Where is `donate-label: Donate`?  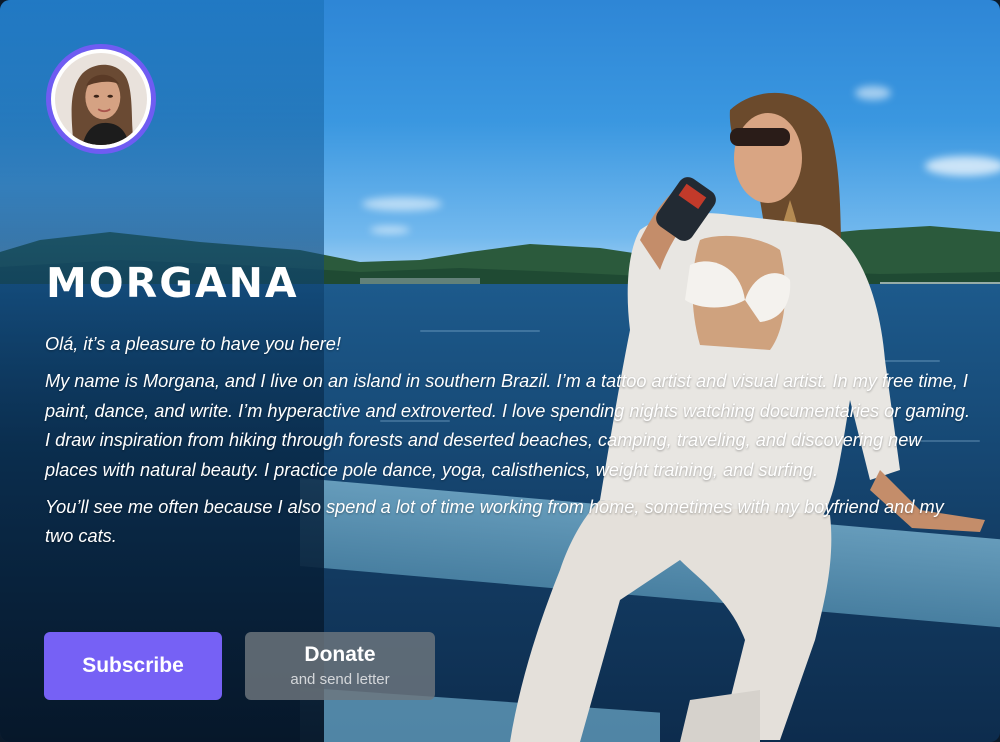
donate-label: Donate is located at coordinates (340, 654).